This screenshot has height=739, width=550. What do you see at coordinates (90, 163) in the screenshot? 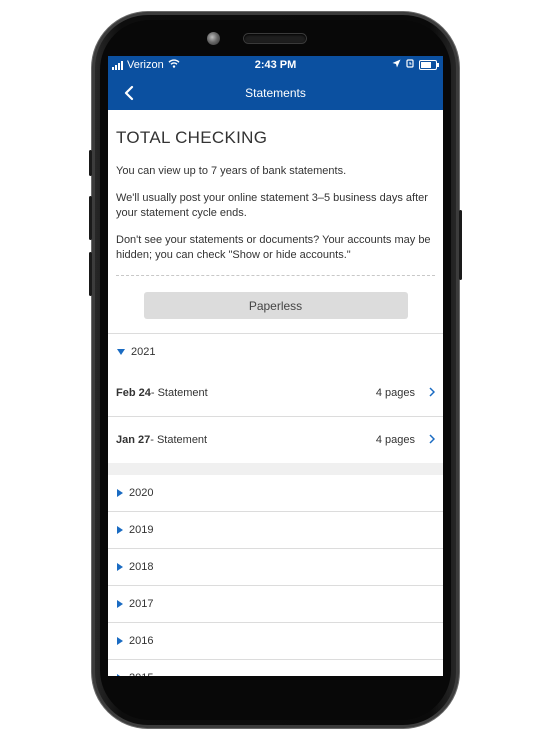
I see `phone-side-button` at bounding box center [90, 163].